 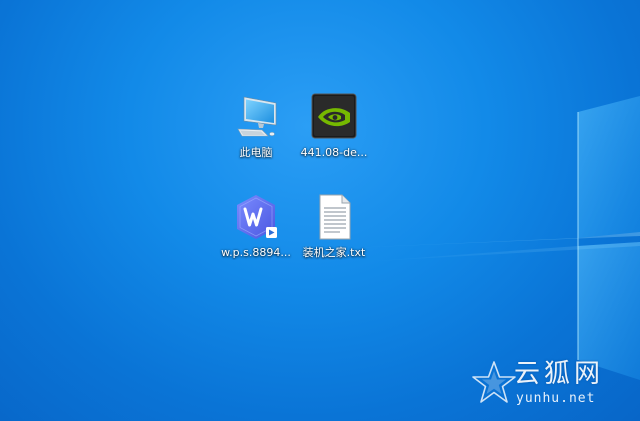 I want to click on watermark-url: yunhu.net, so click(x=556, y=398).